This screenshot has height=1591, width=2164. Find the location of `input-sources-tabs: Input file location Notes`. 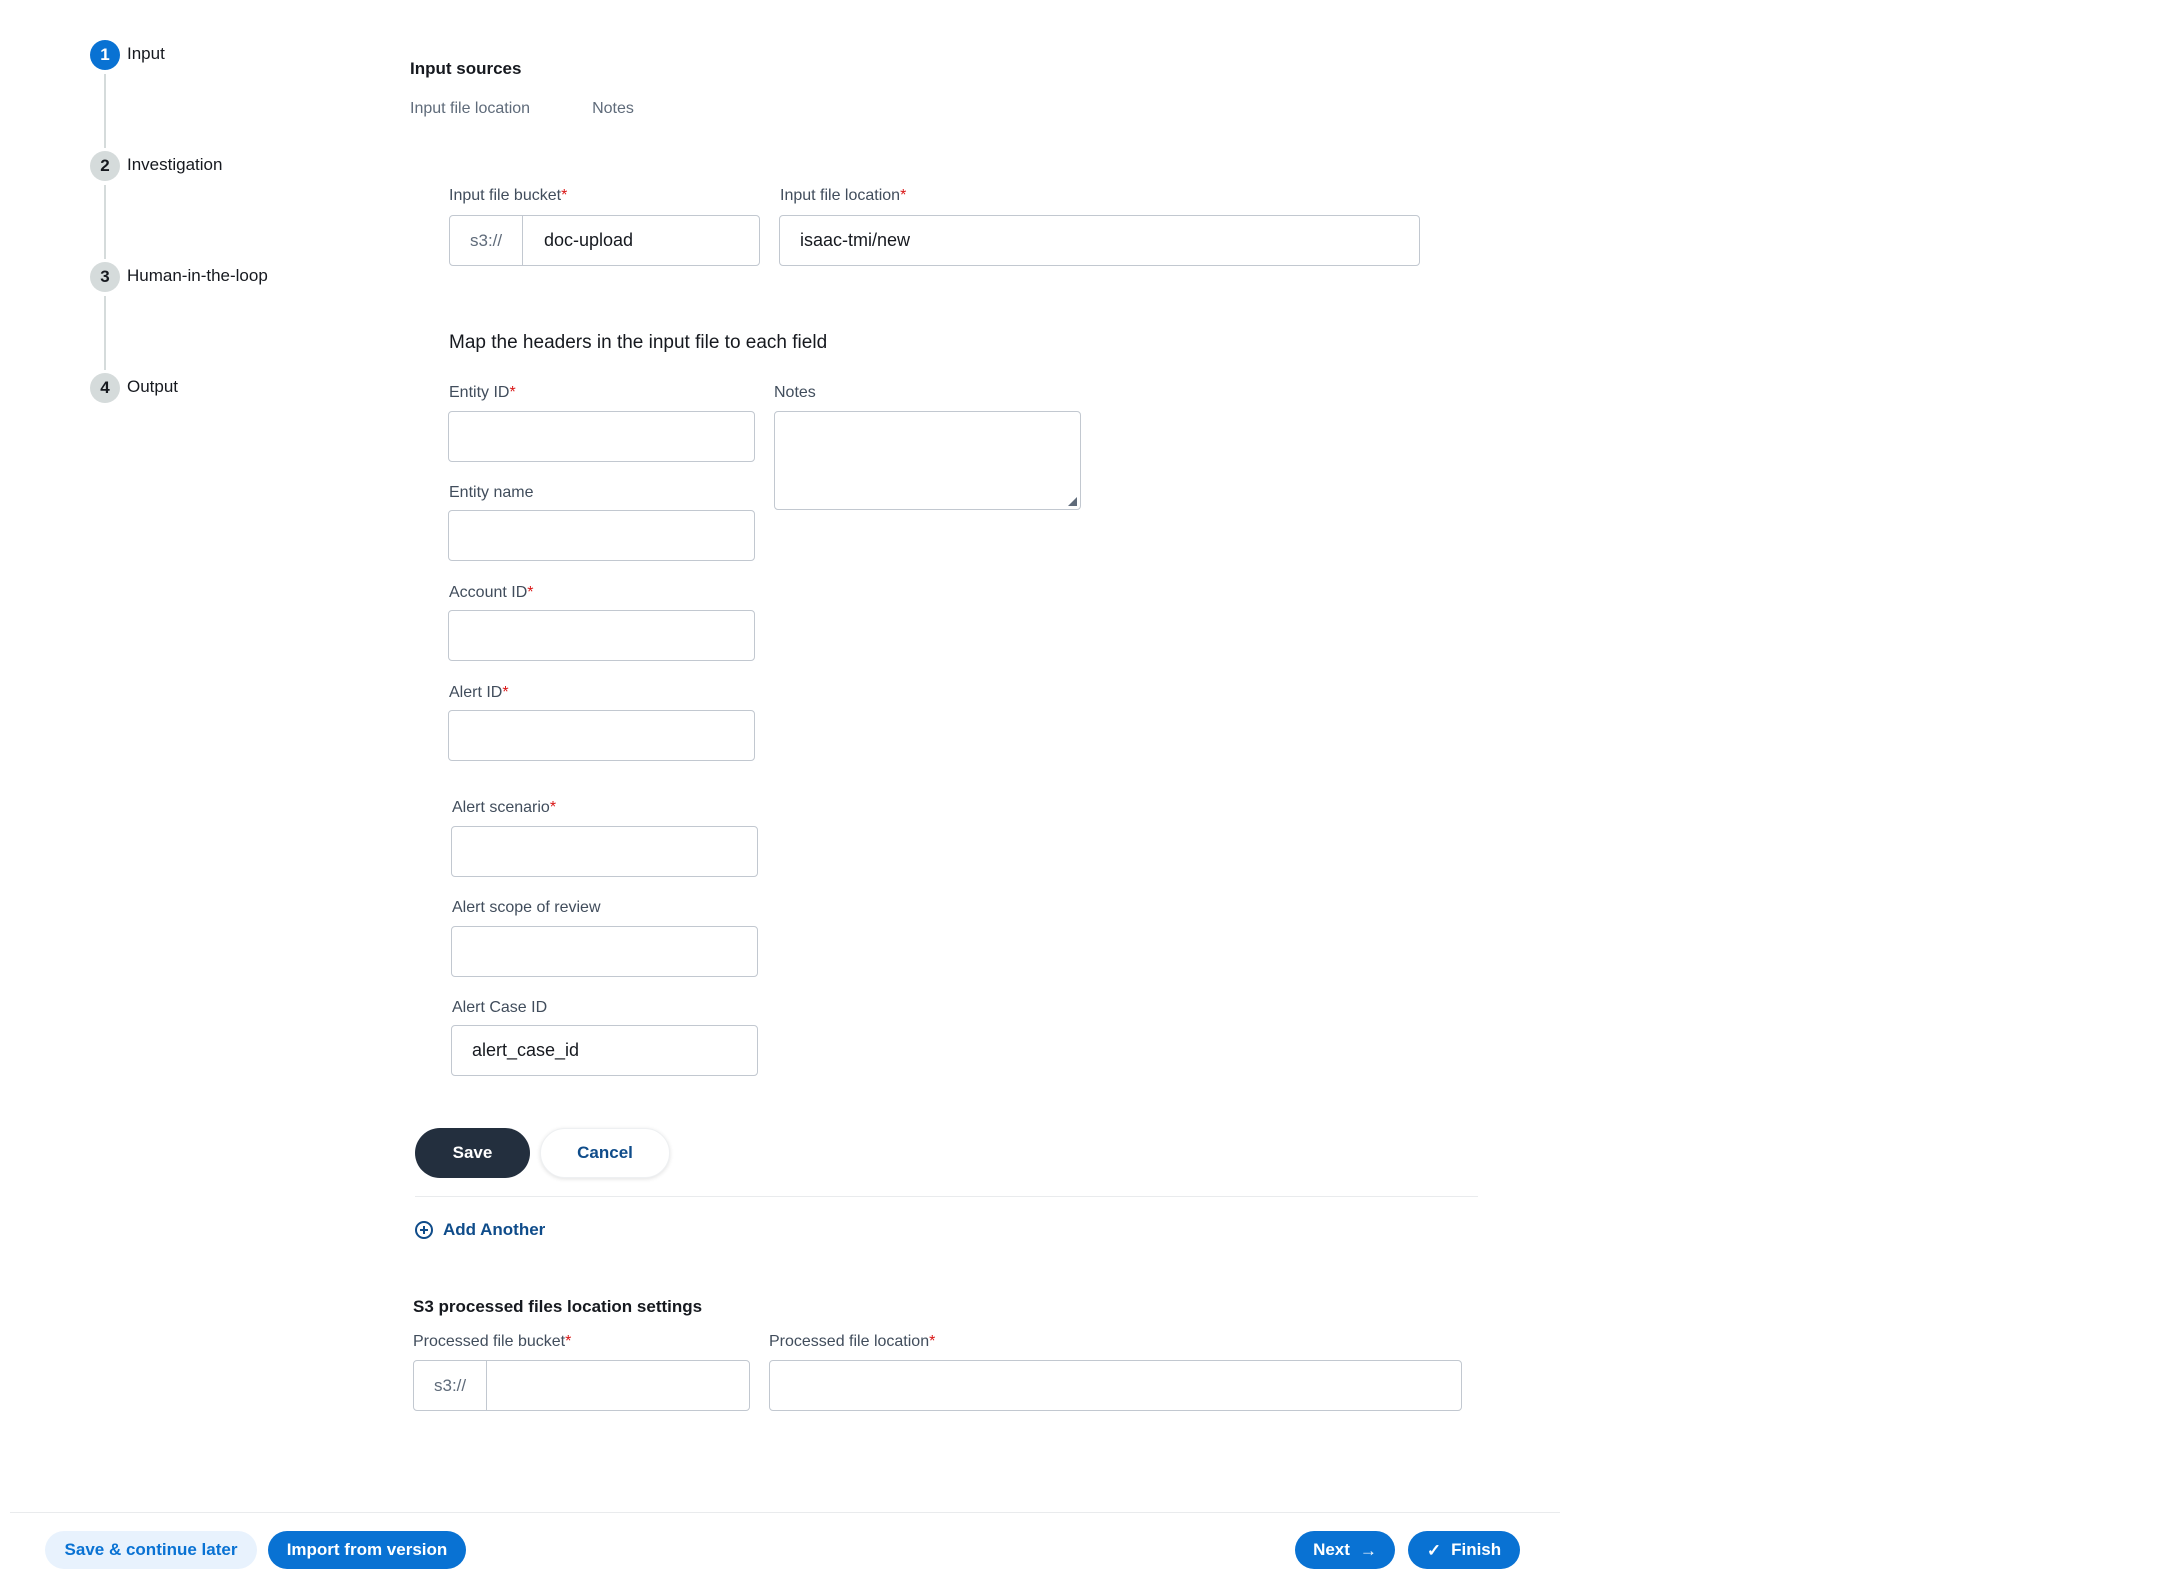

input-sources-tabs: Input file location Notes is located at coordinates (522, 109).